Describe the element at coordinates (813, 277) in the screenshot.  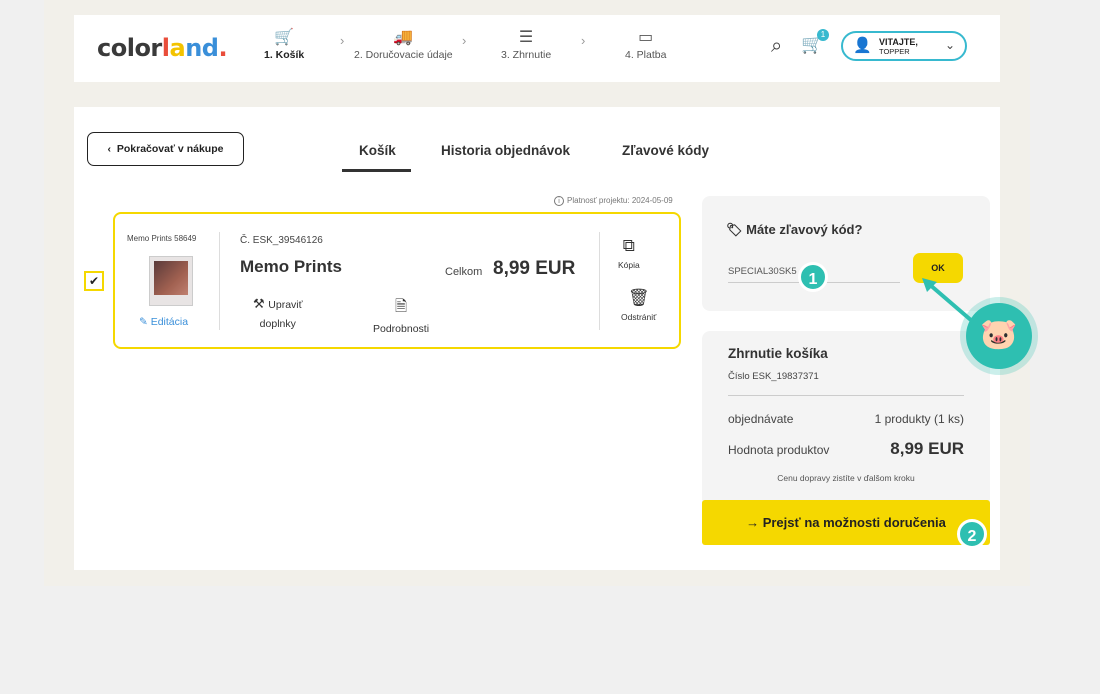
I see `step-badge-1: 1` at that location.